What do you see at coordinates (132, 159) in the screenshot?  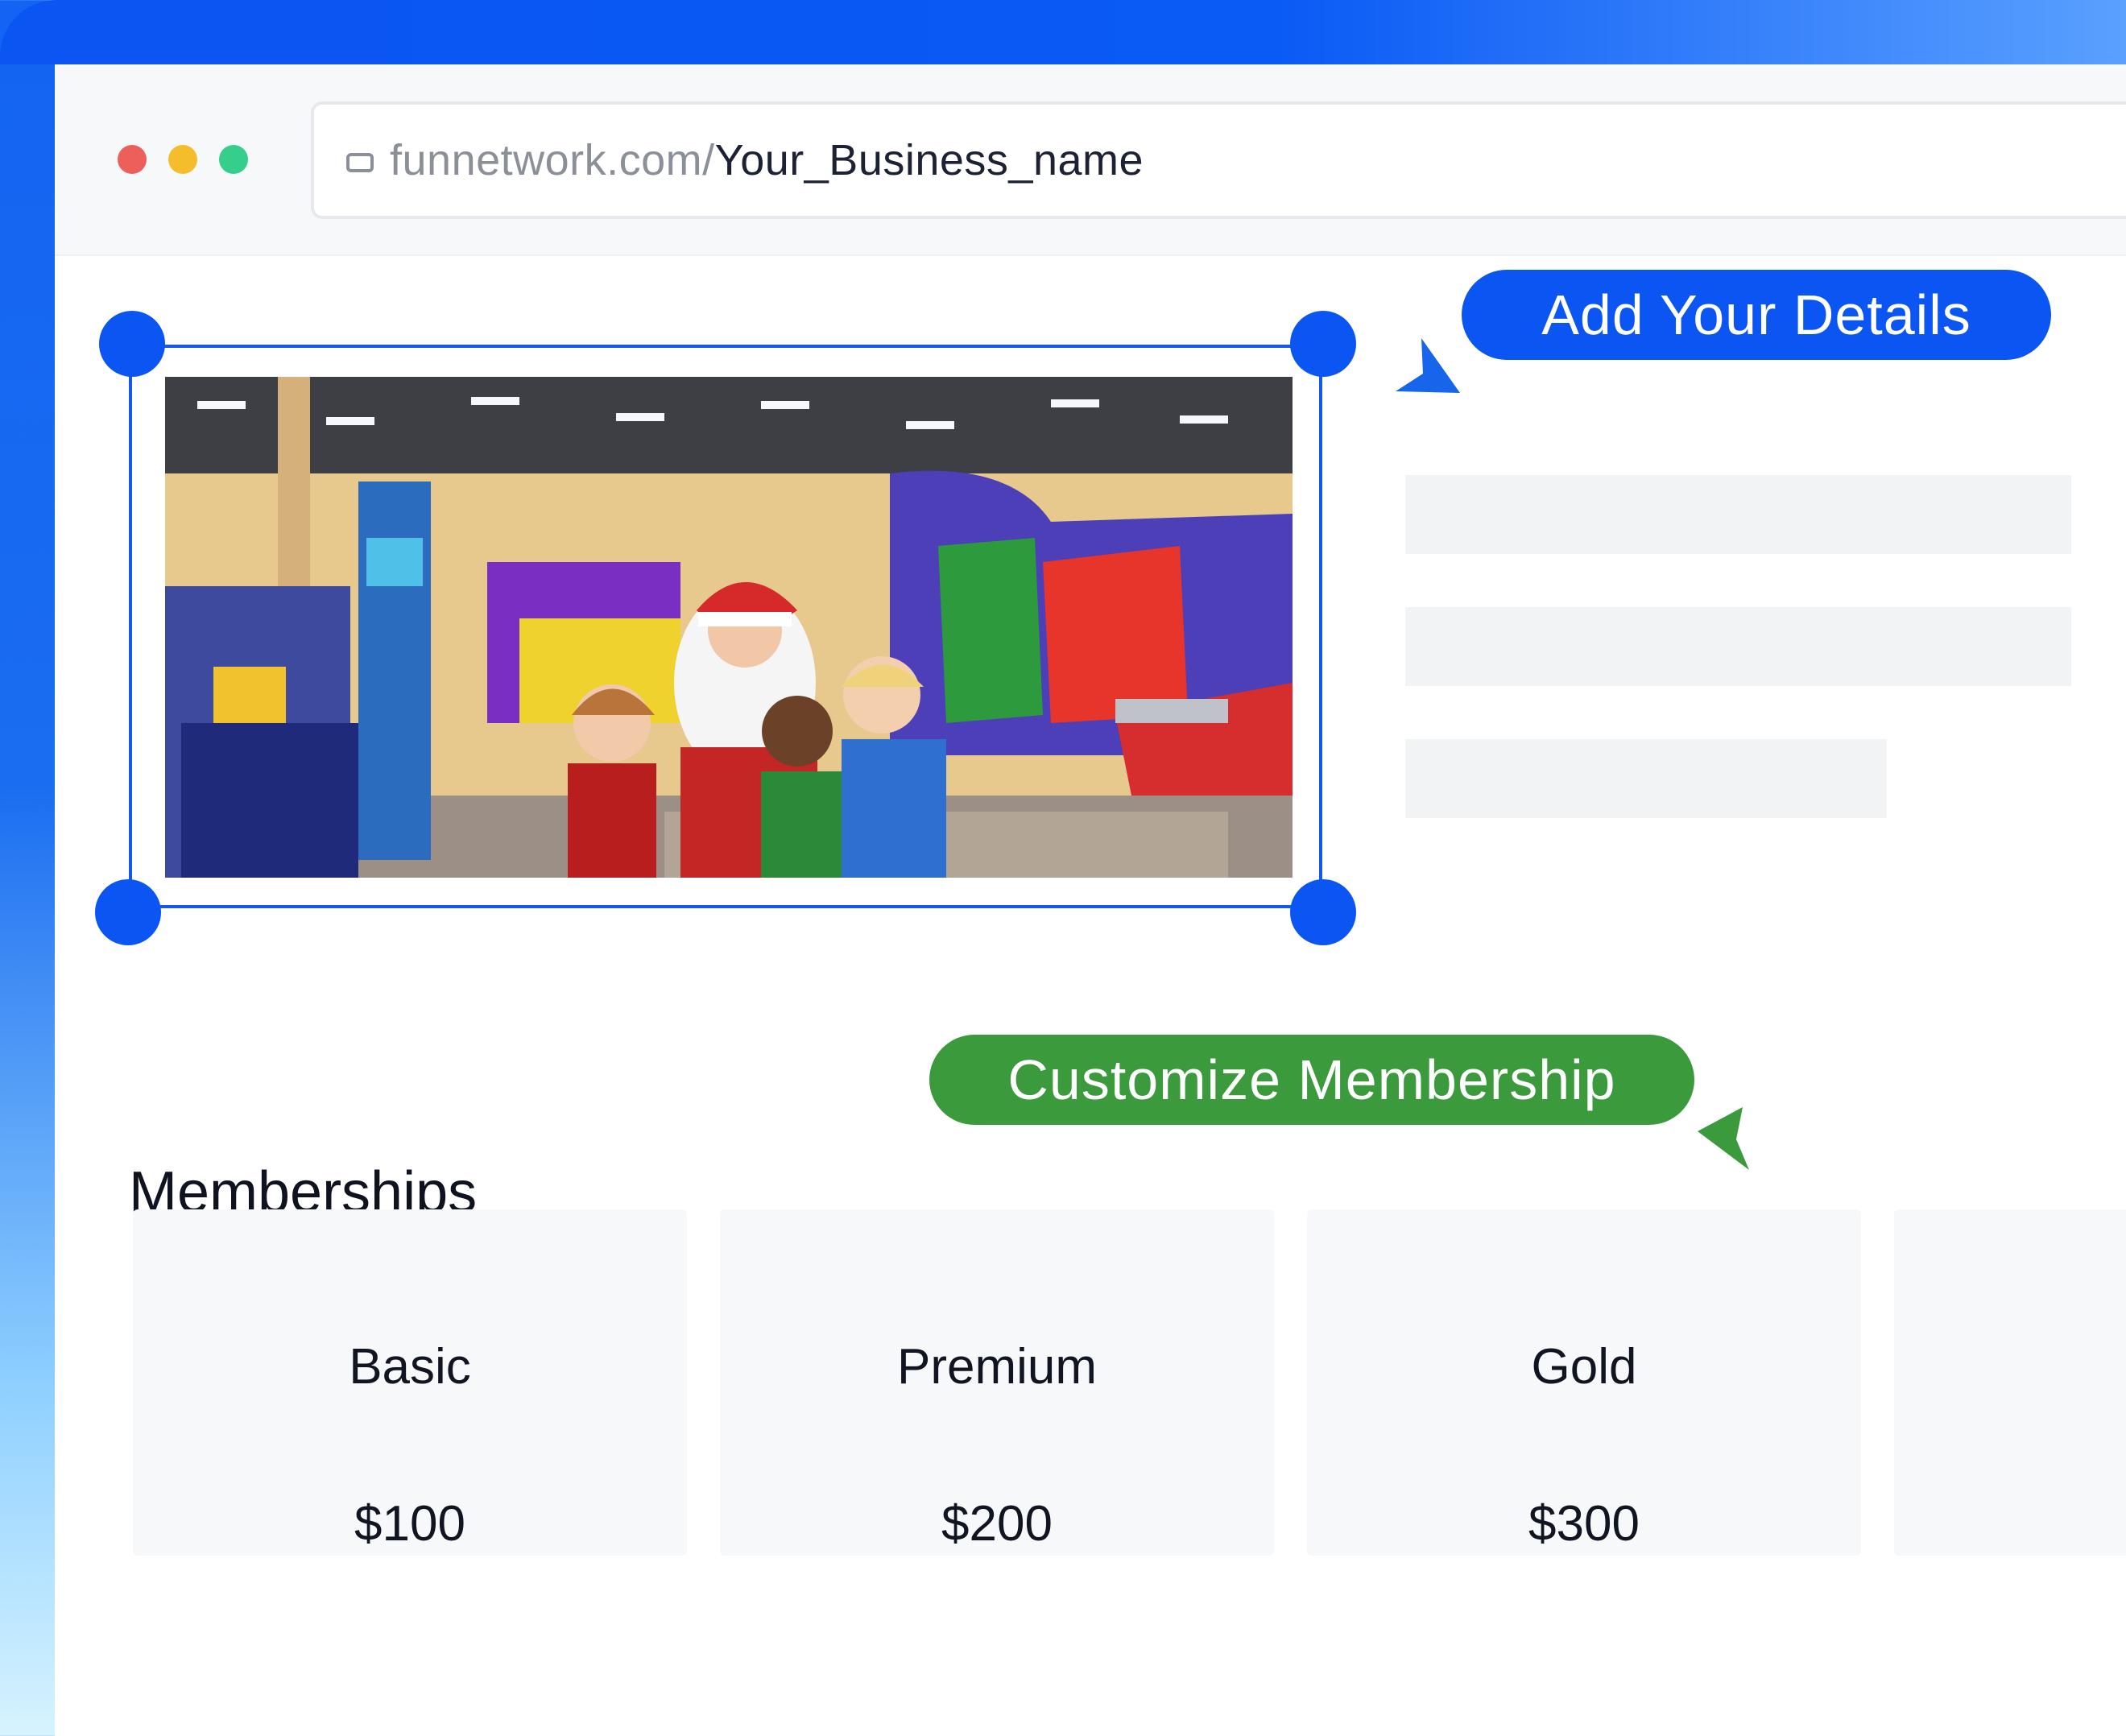 I see `window-close-dot` at bounding box center [132, 159].